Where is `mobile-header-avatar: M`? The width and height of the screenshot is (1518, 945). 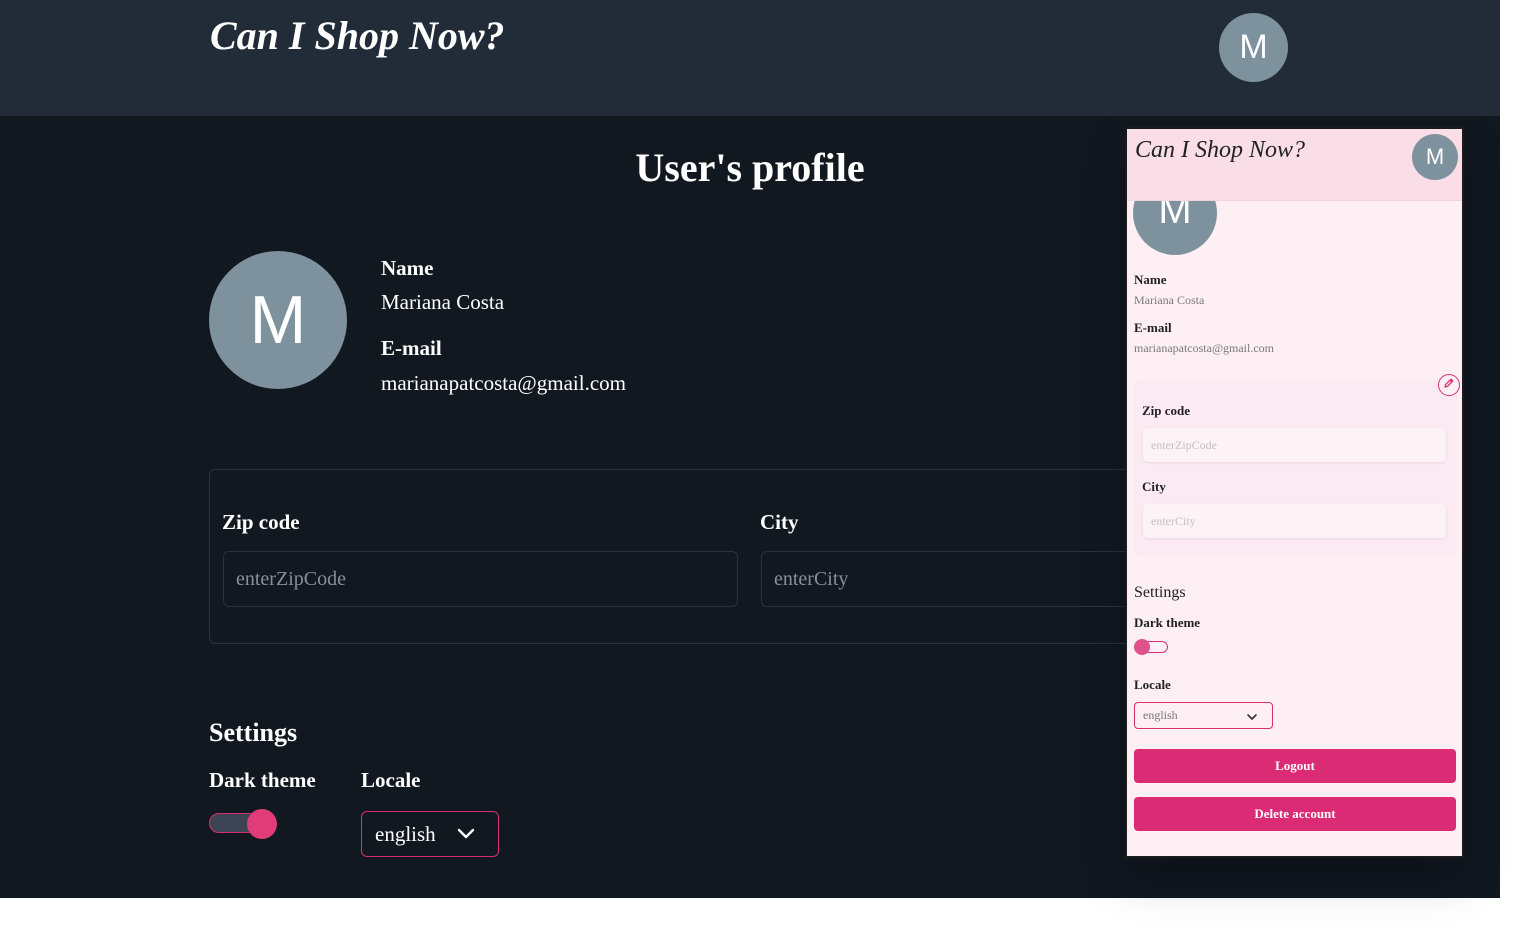
mobile-header-avatar: M is located at coordinates (1435, 157).